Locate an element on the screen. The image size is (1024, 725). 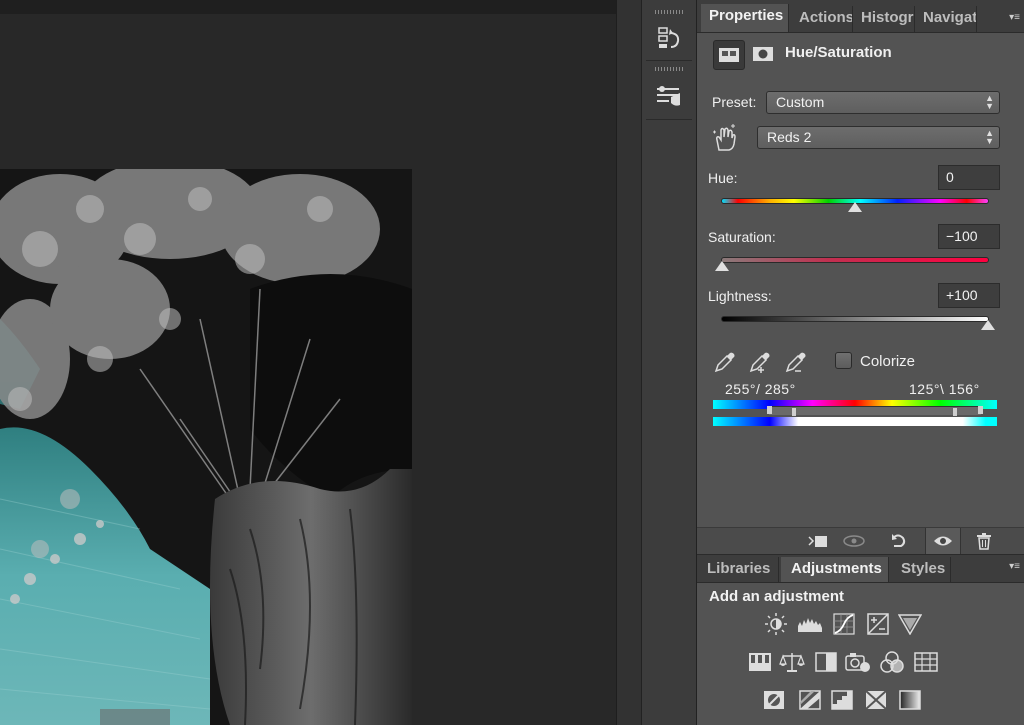
hue-label: Hue: is located at coordinates (723, 178).